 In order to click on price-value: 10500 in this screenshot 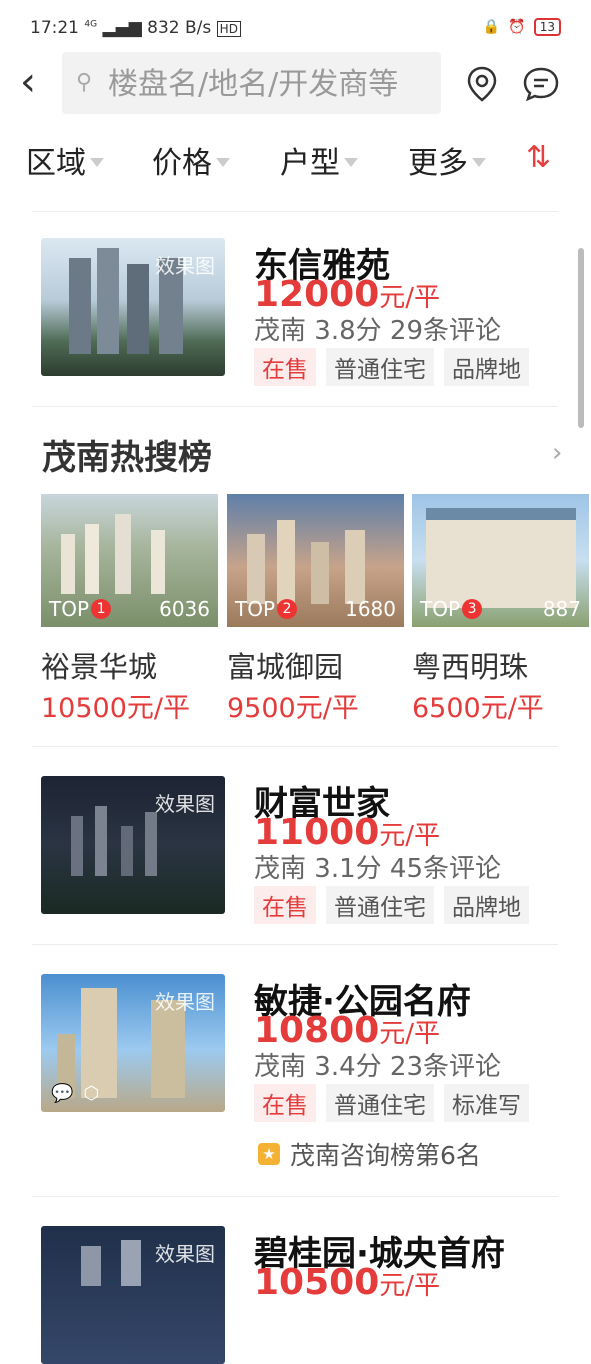, I will do `click(317, 1282)`.